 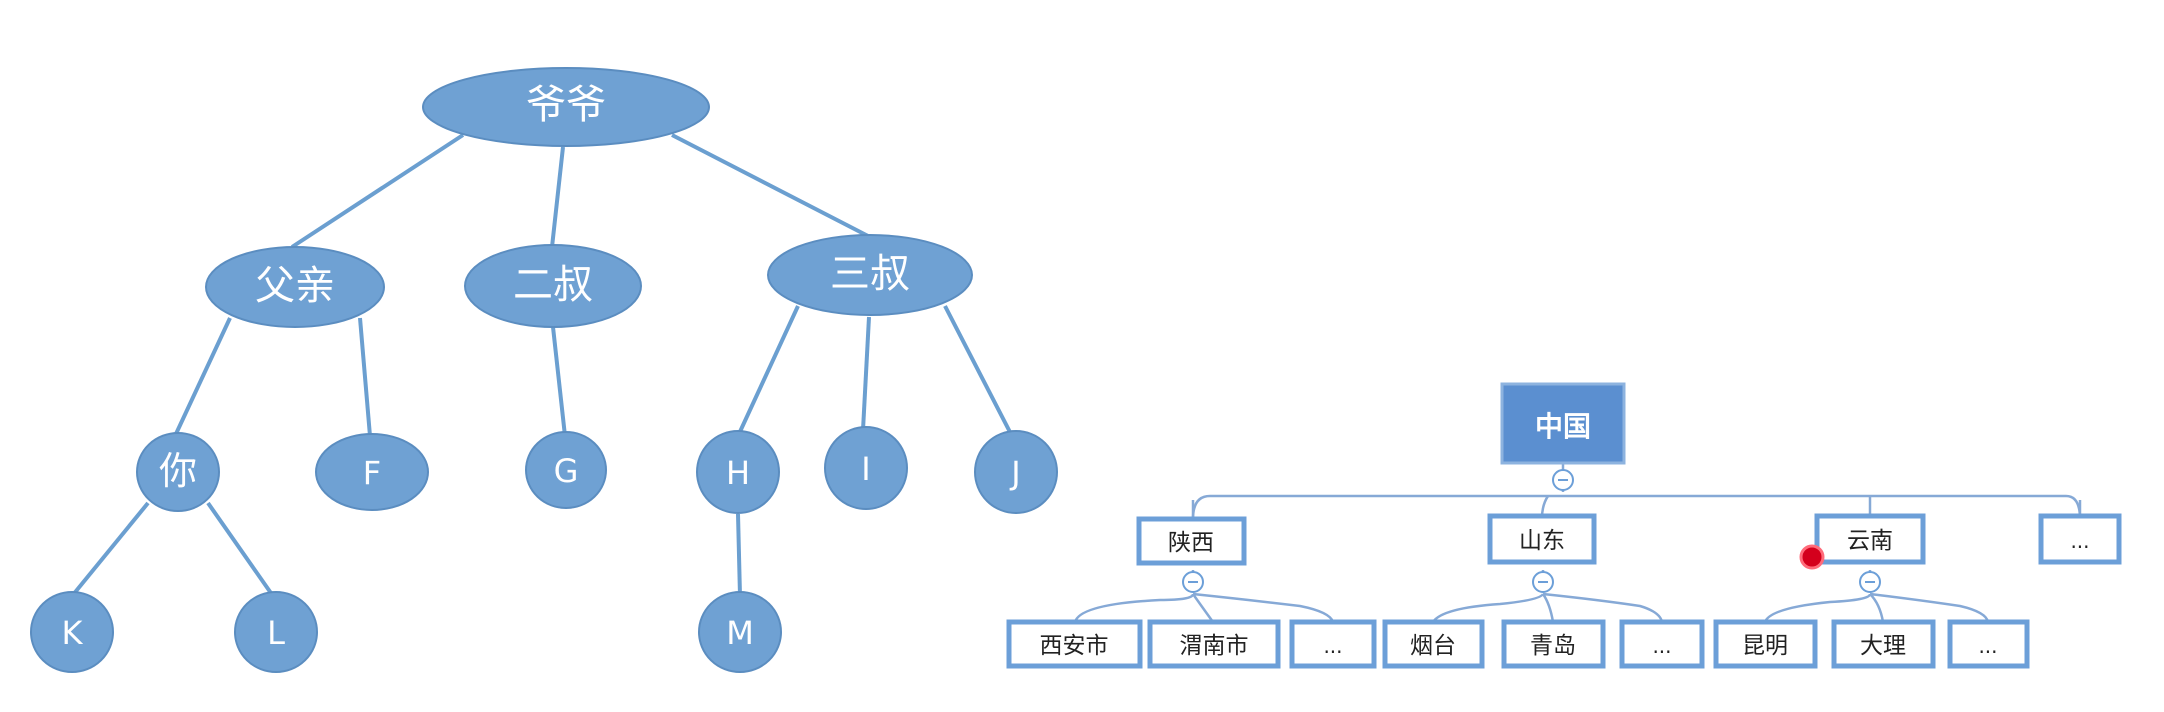 I want to click on node-h-label: H, so click(x=738, y=473).